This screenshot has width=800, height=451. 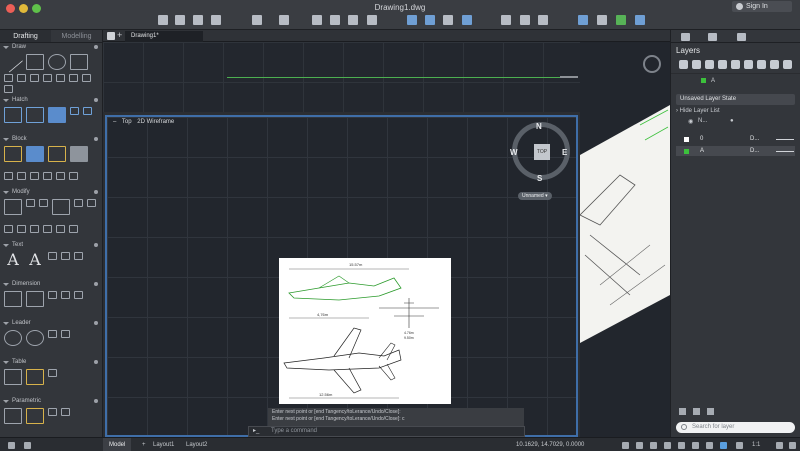 What do you see at coordinates (79, 62) in the screenshot?
I see `rectangle-tool-icon` at bounding box center [79, 62].